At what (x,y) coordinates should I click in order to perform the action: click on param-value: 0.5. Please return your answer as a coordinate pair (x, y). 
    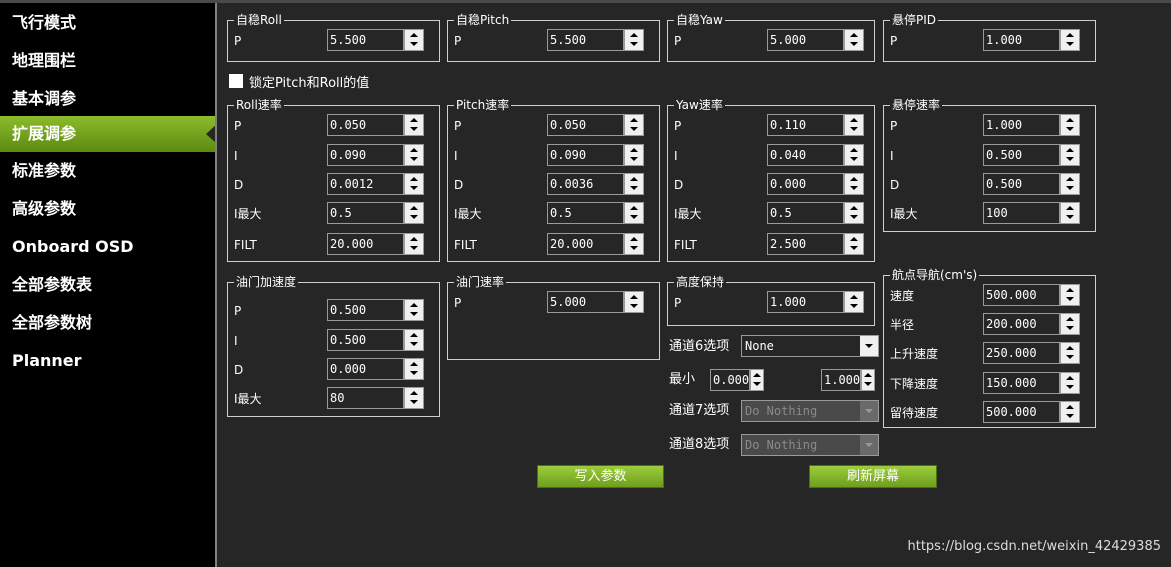
    Looking at the image, I should click on (805, 213).